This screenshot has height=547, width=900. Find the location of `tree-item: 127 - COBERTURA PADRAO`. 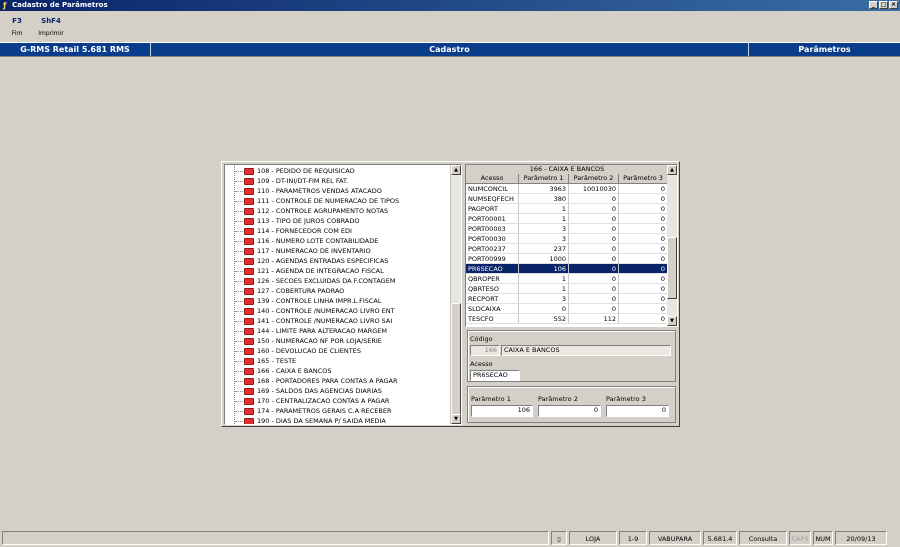

tree-item: 127 - COBERTURA PADRAO is located at coordinates (312, 291).